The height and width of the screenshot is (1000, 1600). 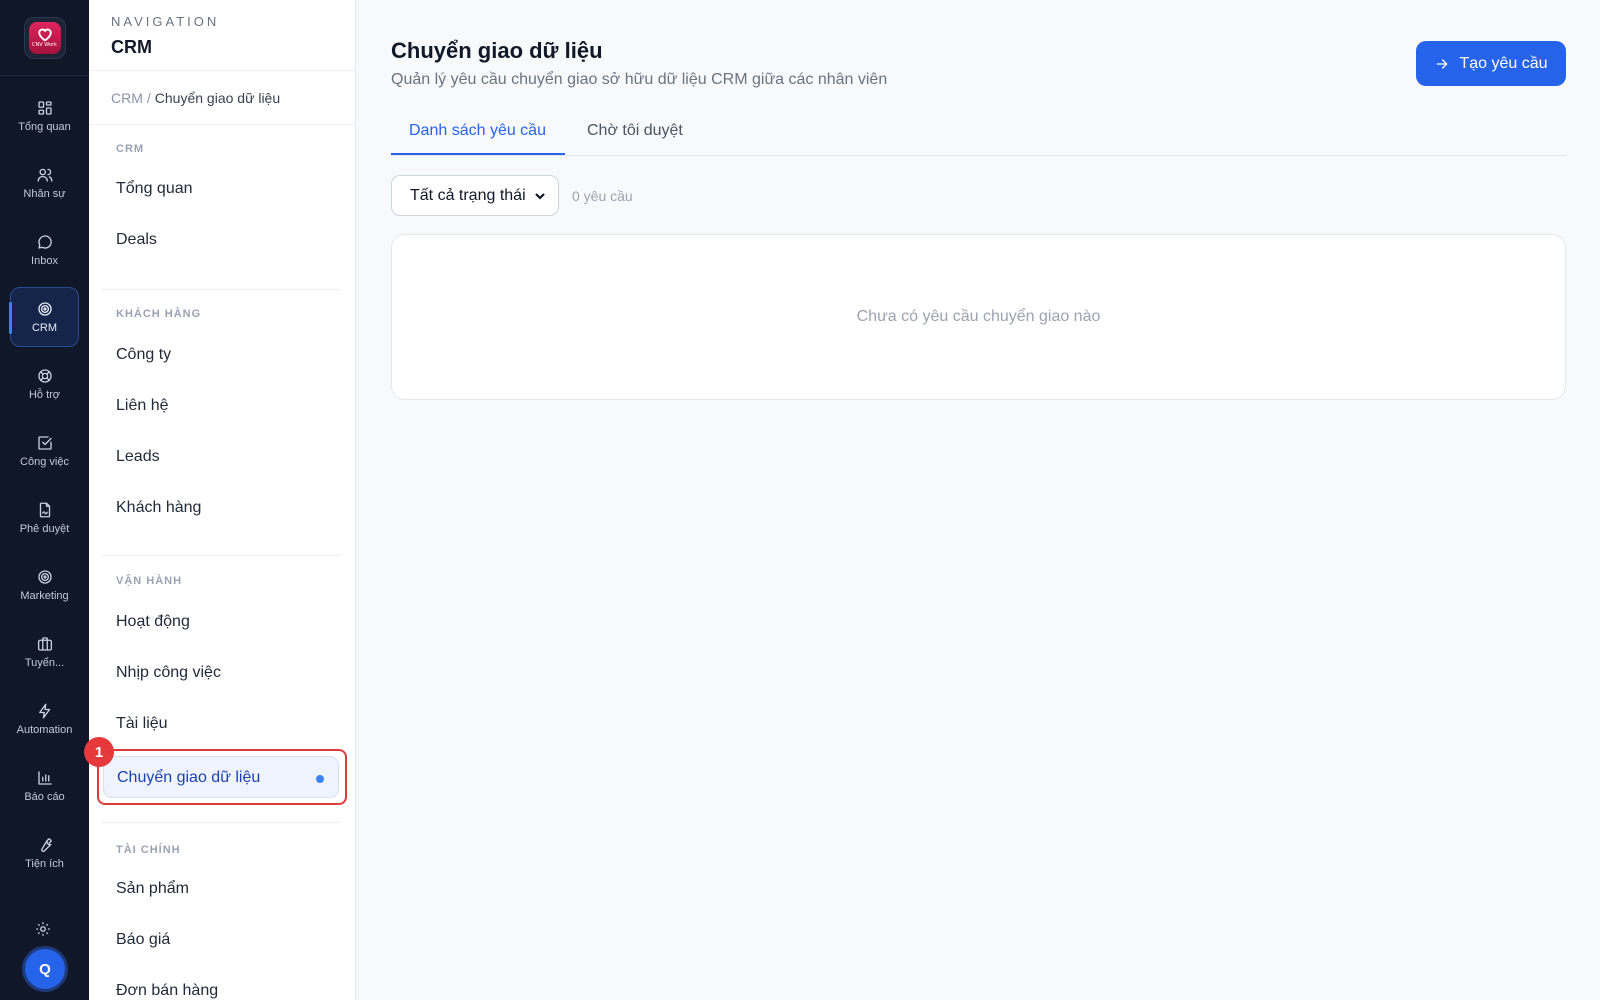 What do you see at coordinates (158, 508) in the screenshot?
I see `nav-item-khach-hang: Khách hàng` at bounding box center [158, 508].